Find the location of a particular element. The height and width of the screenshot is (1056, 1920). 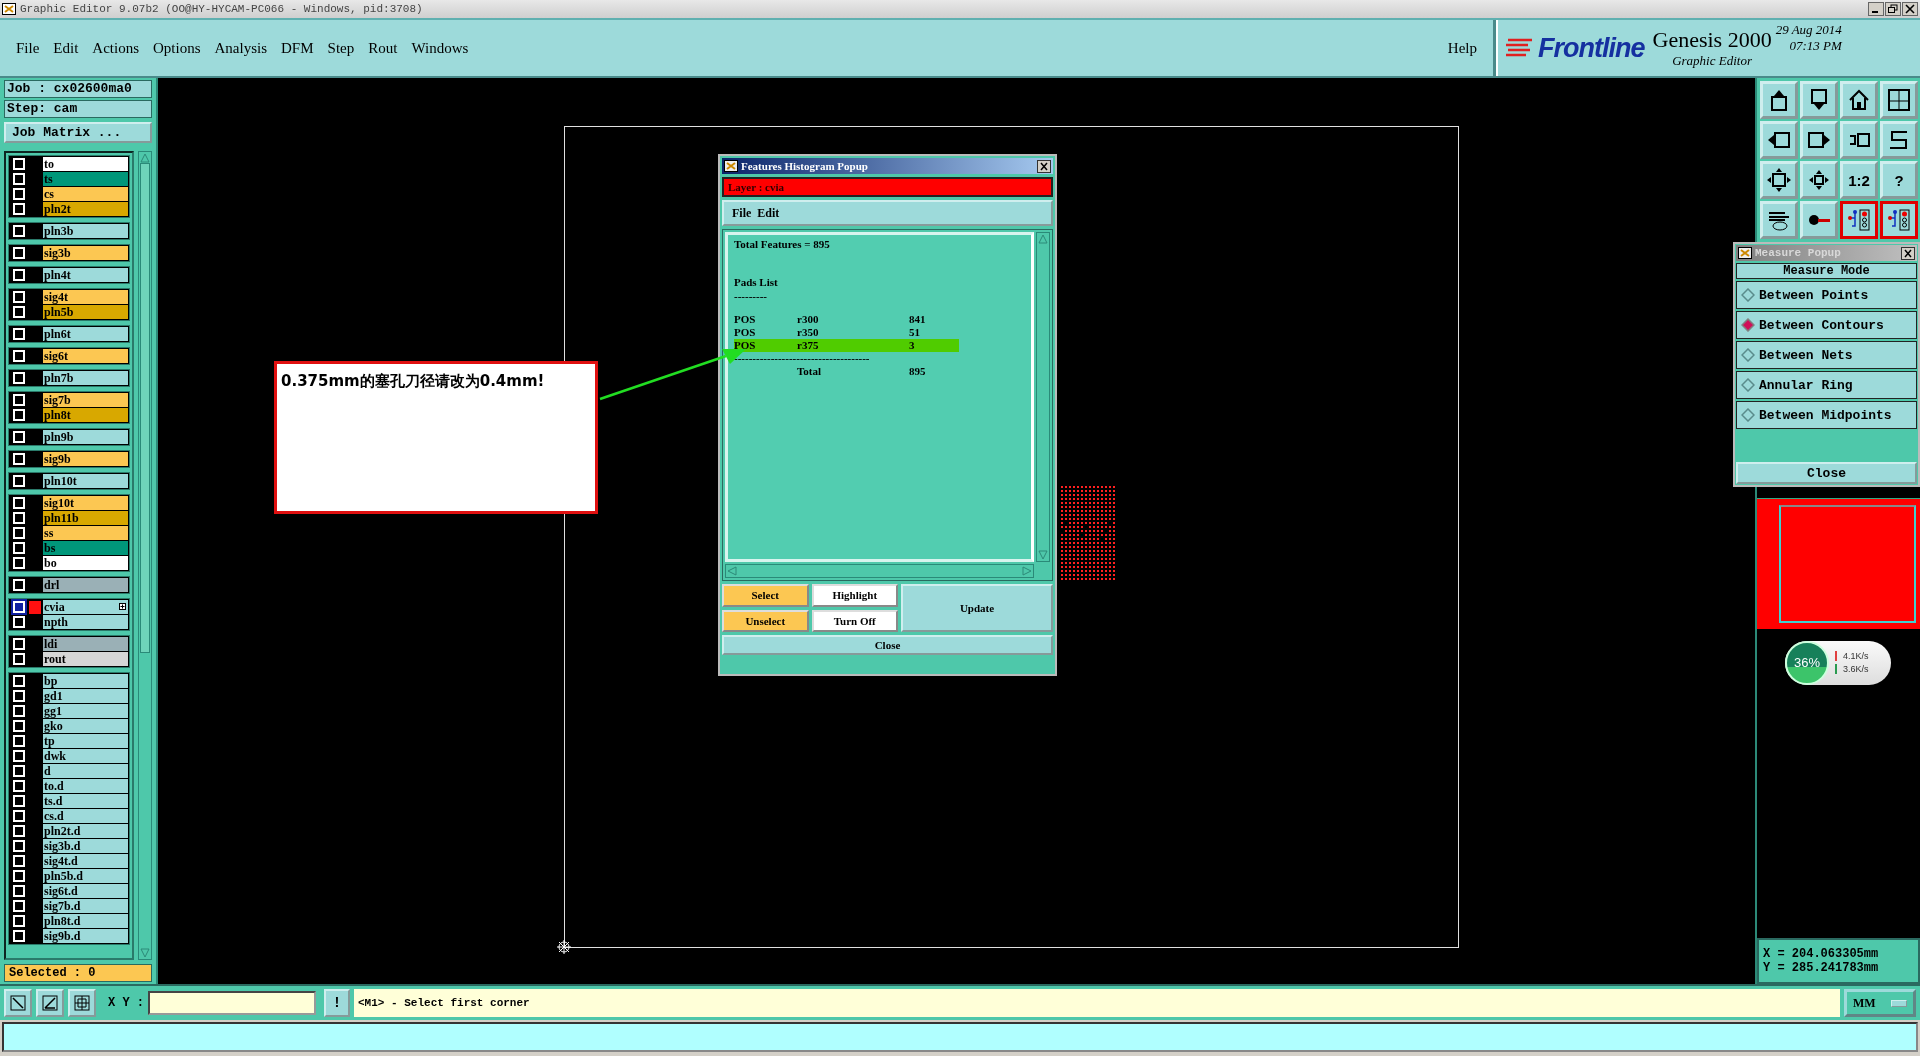

update-button: Update is located at coordinates (977, 608).